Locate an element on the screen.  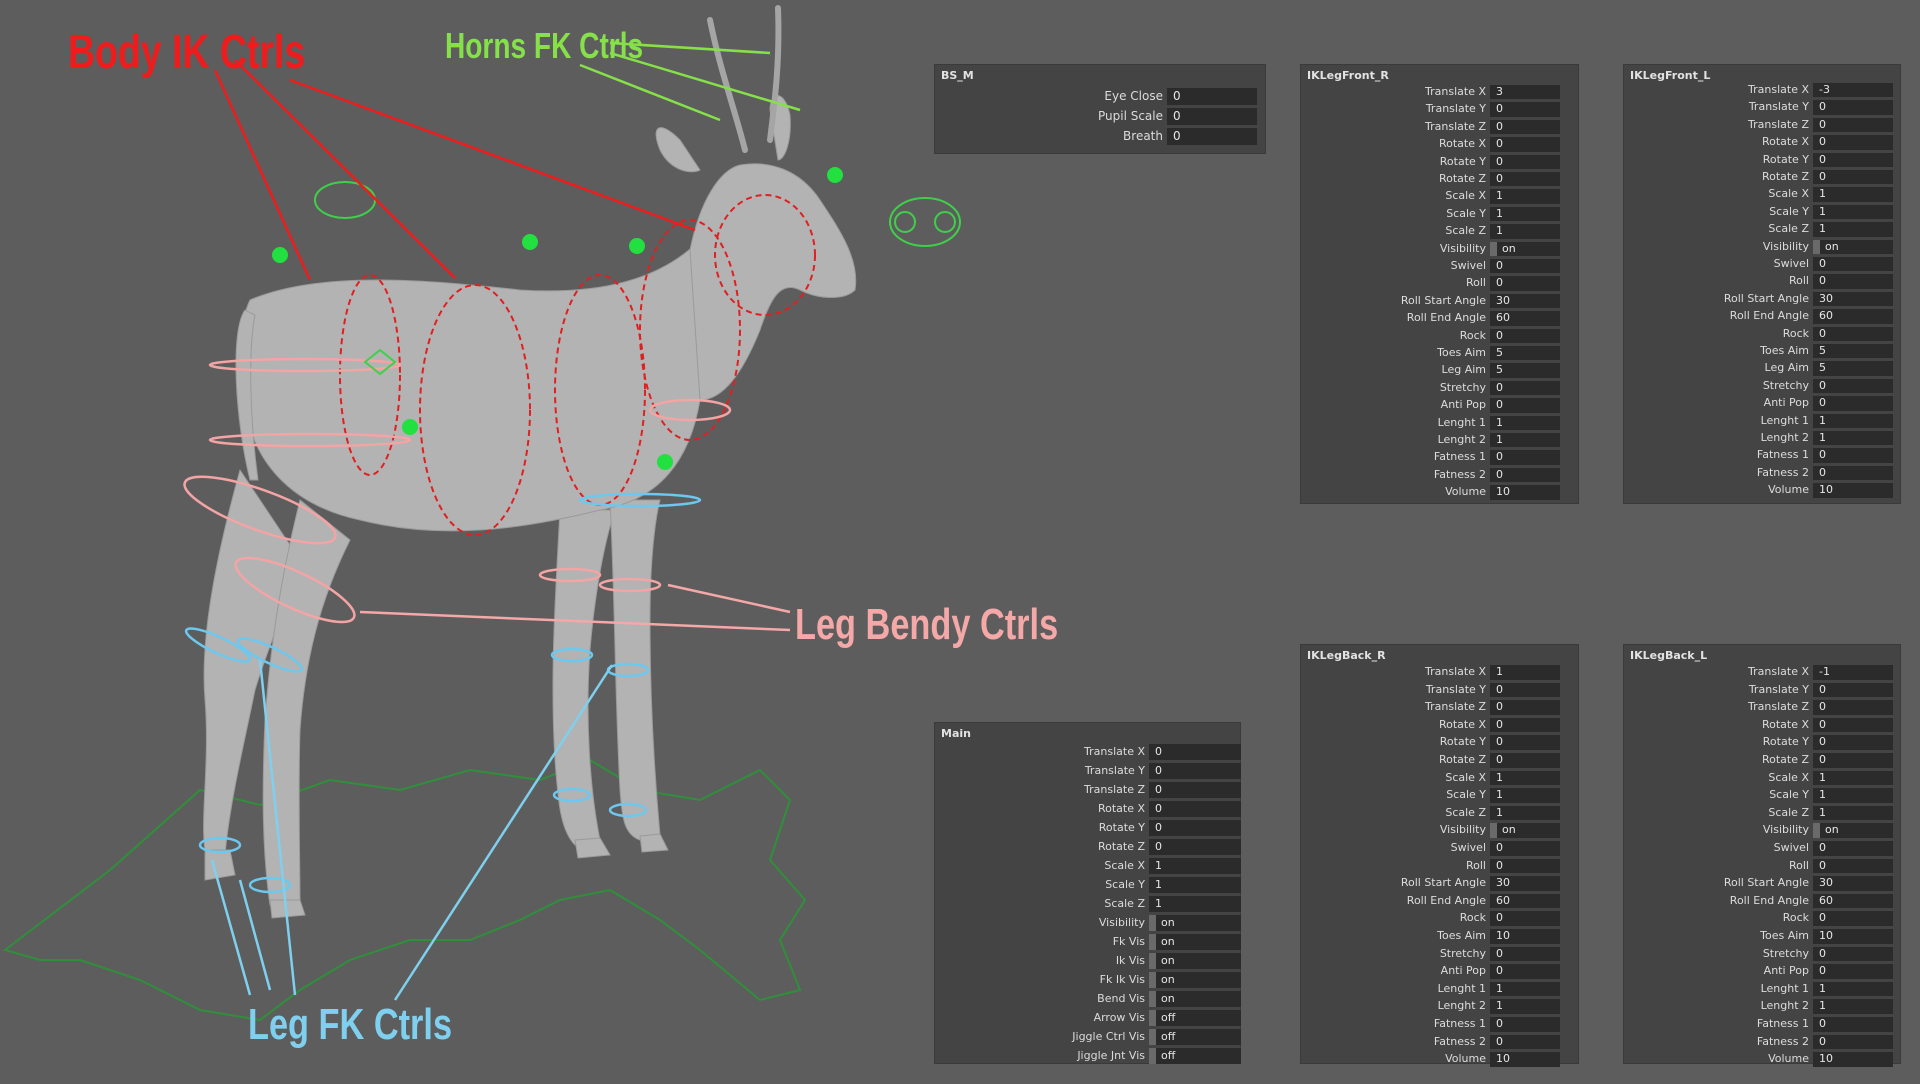
attr-field-translate-x: 3 is located at coordinates (1525, 92).